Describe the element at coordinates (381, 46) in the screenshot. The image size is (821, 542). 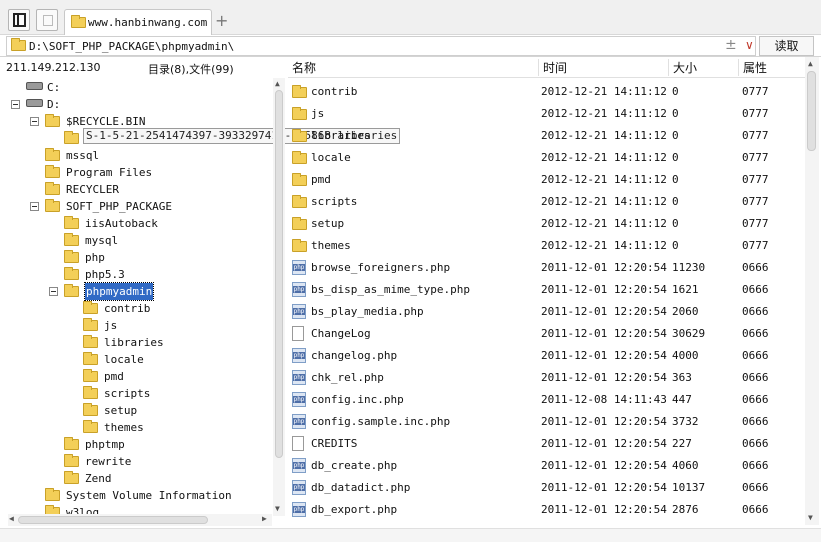
I see `path-input: D:\SOFT_PHP_PACKAGE\phpmyadmin\ ± ∨` at that location.